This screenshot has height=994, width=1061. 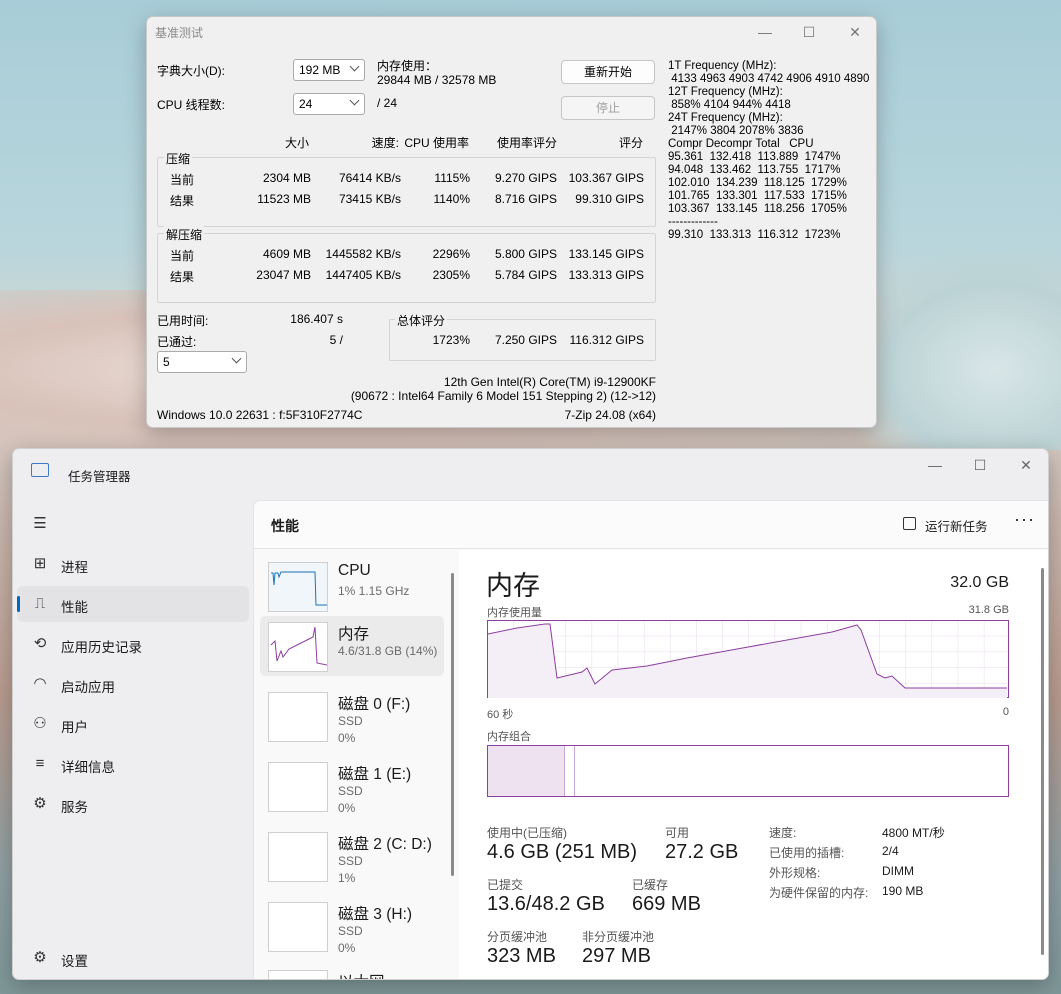 What do you see at coordinates (40, 803) in the screenshot?
I see `services-icon: ⚙` at bounding box center [40, 803].